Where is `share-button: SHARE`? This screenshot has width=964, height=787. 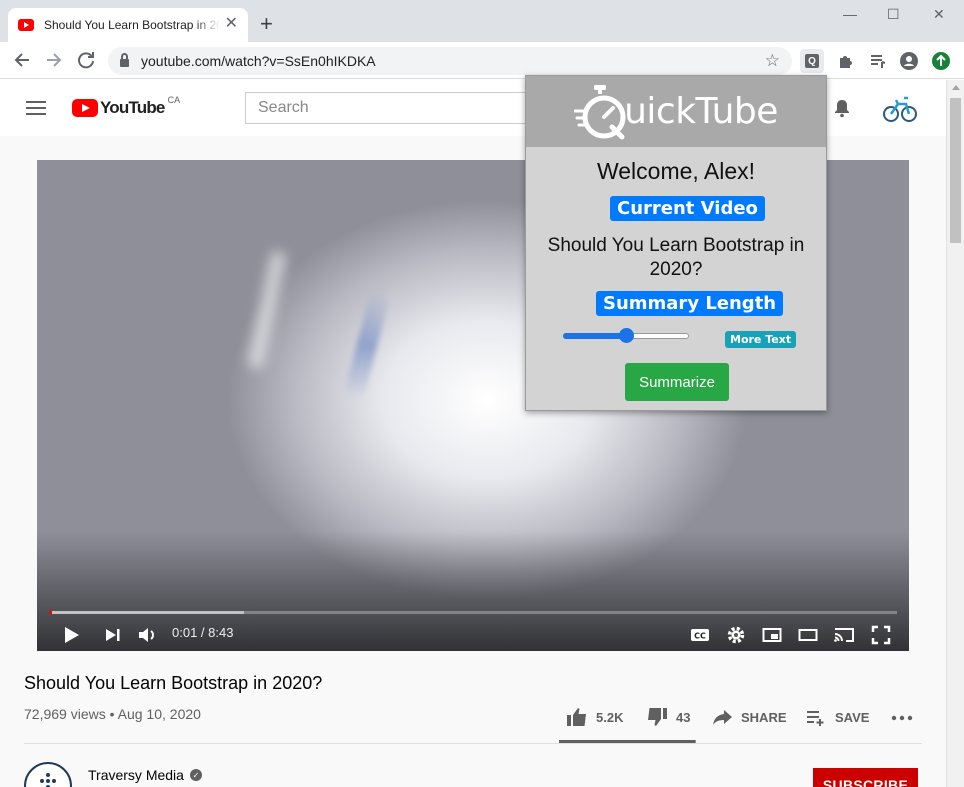
share-button: SHARE is located at coordinates (749, 717).